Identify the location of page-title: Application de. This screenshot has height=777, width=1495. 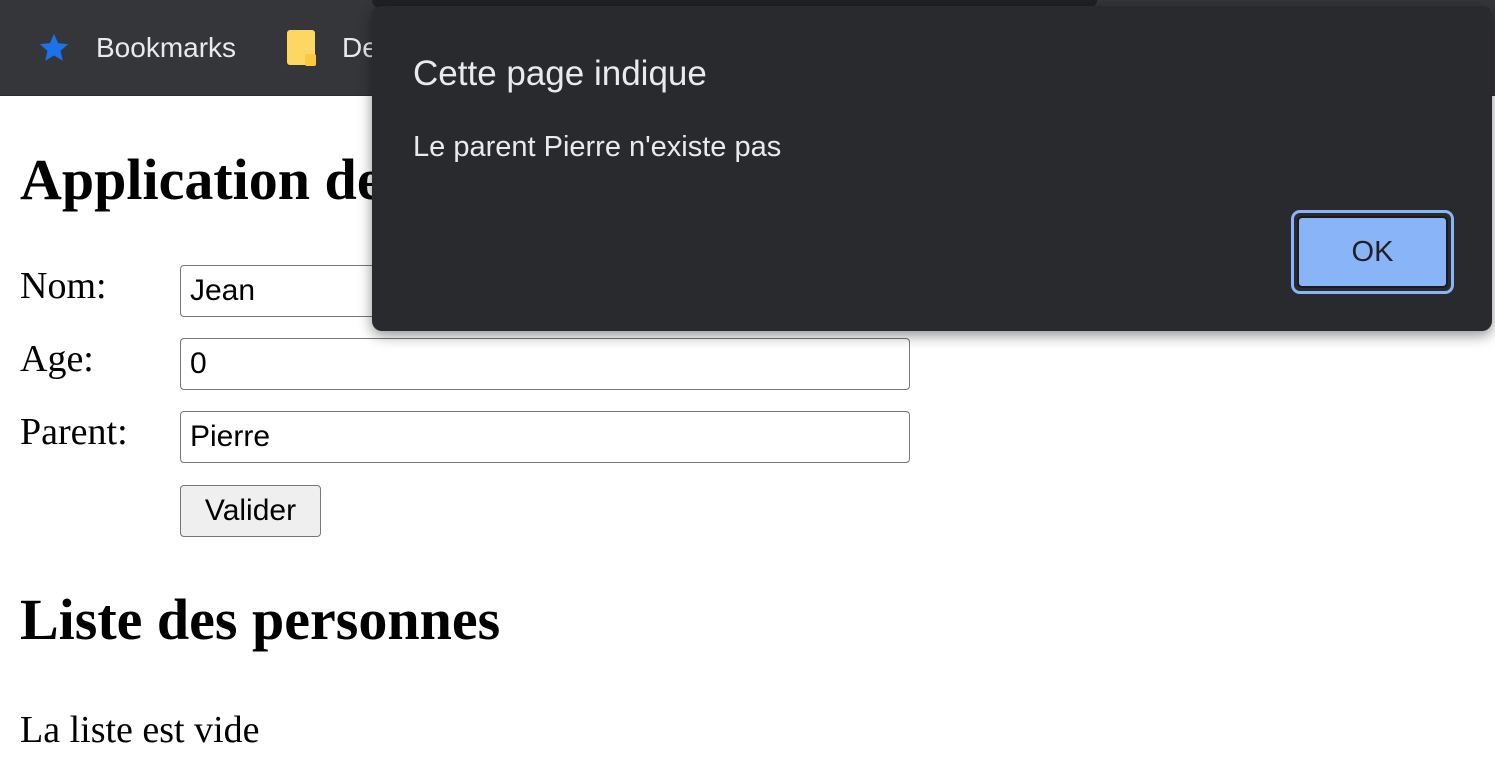
(201, 179).